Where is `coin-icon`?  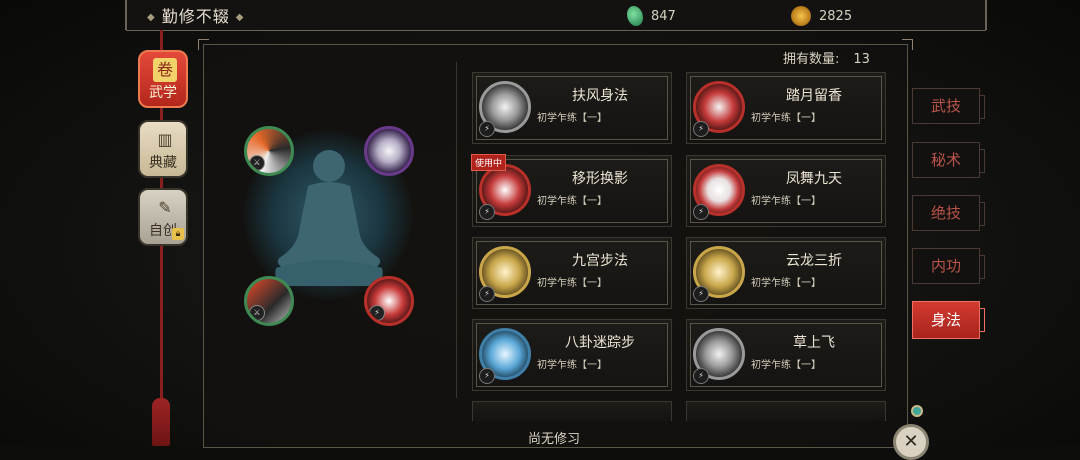
coin-icon is located at coordinates (801, 16).